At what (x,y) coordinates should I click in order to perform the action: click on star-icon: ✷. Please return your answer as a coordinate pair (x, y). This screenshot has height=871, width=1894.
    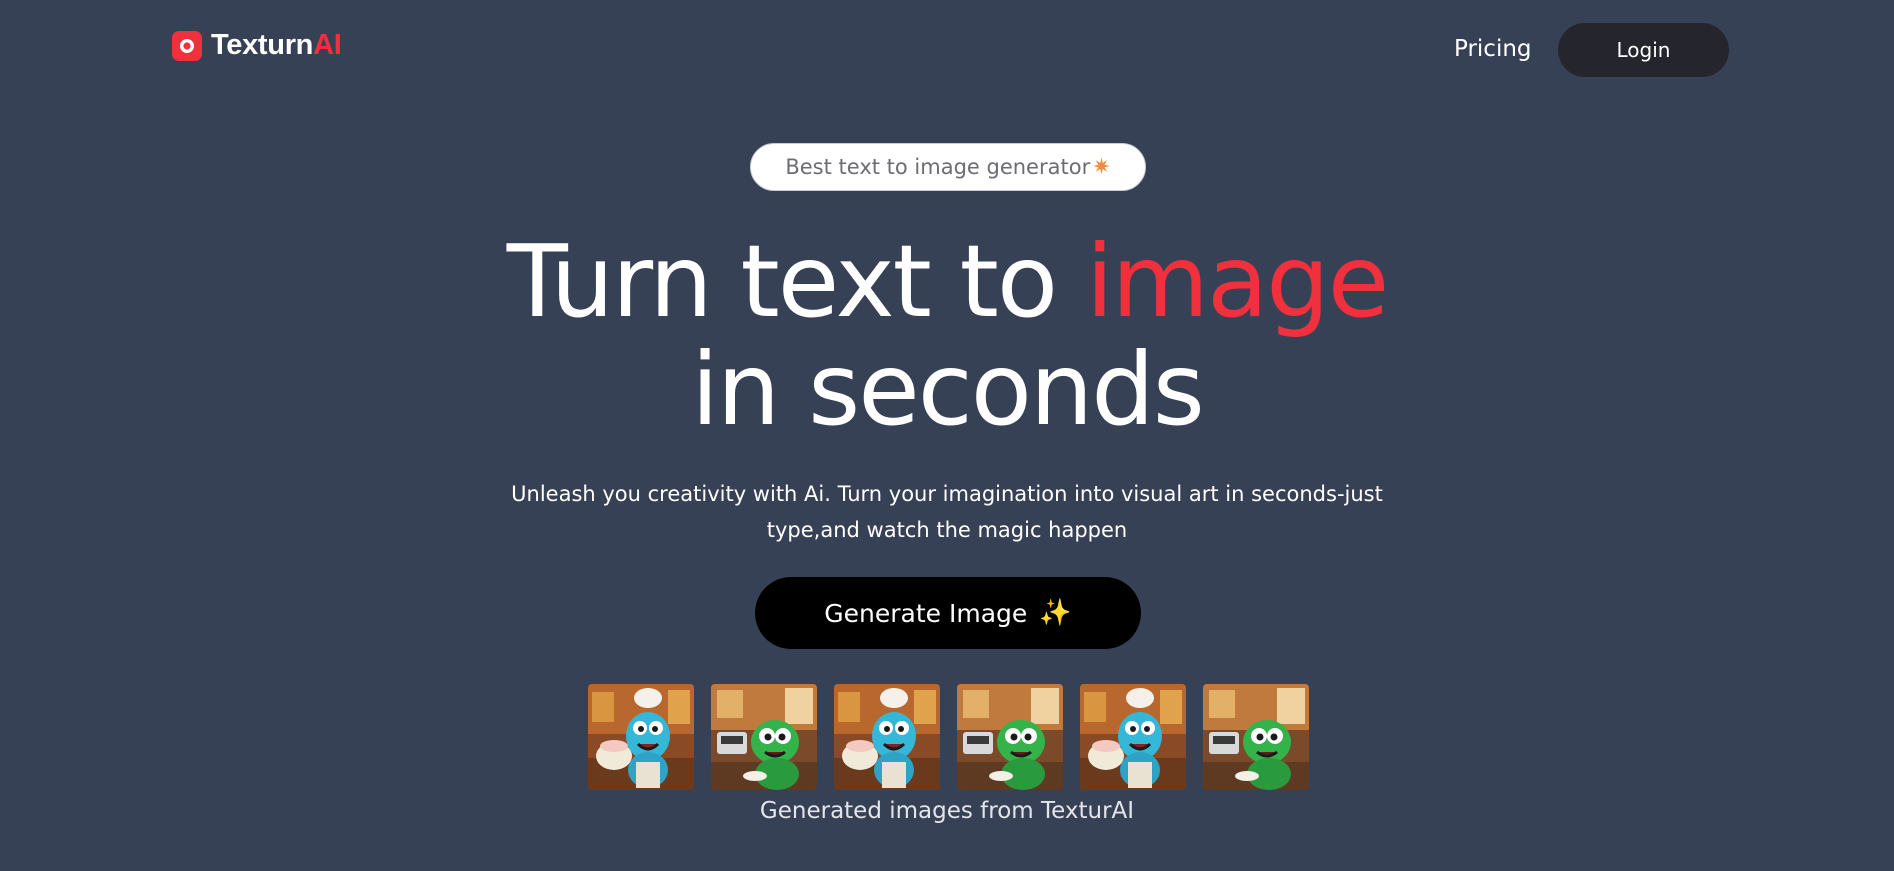
    Looking at the image, I should click on (1101, 167).